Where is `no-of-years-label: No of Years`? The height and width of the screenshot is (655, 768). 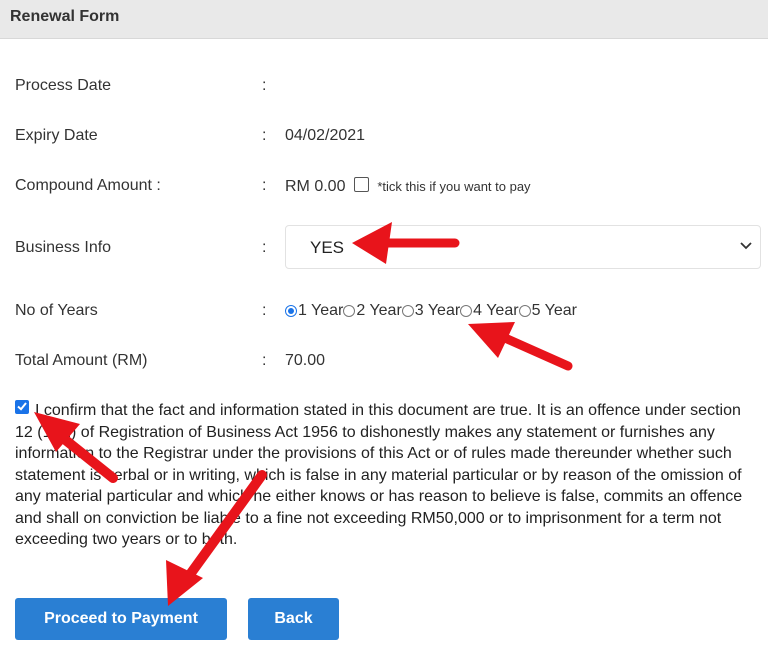
no-of-years-label: No of Years is located at coordinates (56, 310).